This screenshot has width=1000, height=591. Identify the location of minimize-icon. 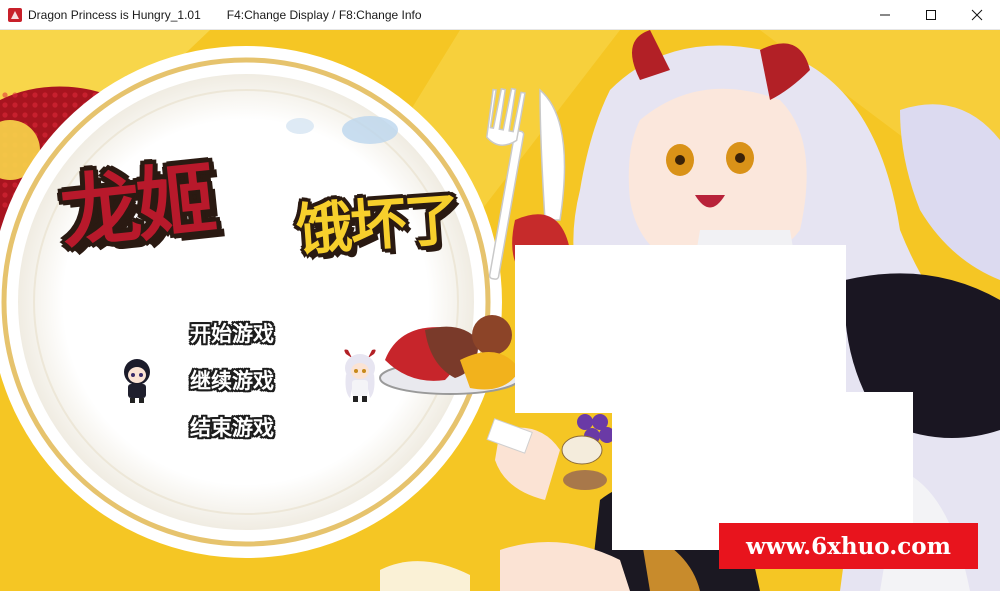
(885, 15).